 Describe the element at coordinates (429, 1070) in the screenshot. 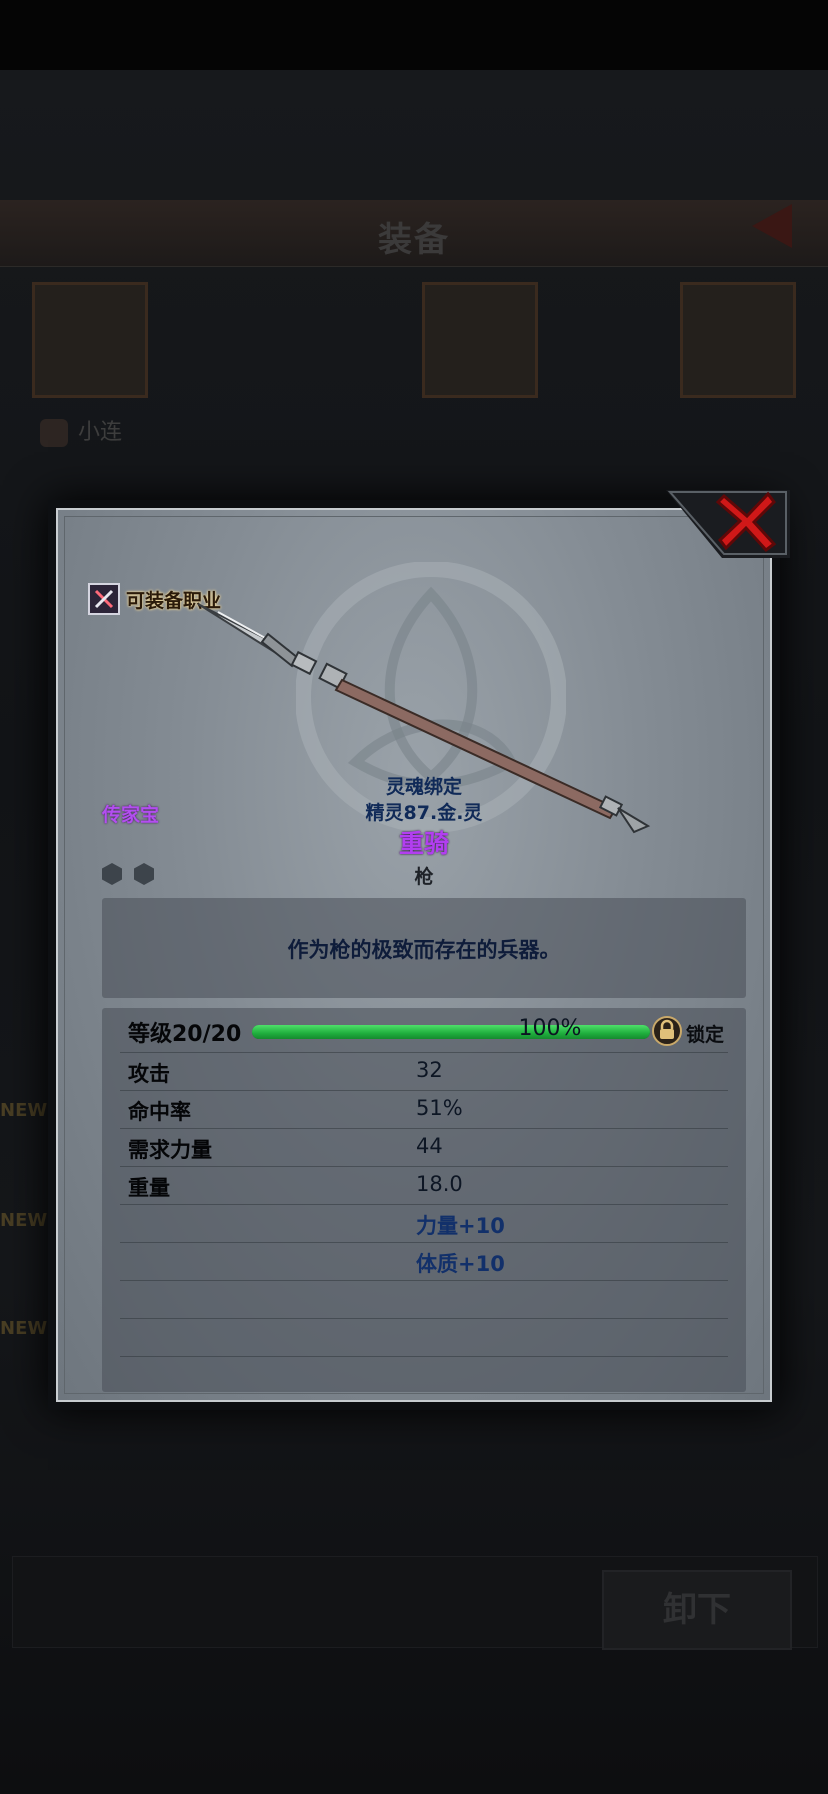

I see `stat-value: 32` at that location.